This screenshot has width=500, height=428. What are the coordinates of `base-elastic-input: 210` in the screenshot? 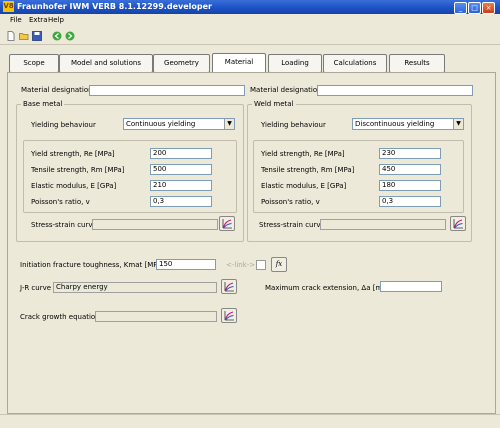 It's located at (181, 185).